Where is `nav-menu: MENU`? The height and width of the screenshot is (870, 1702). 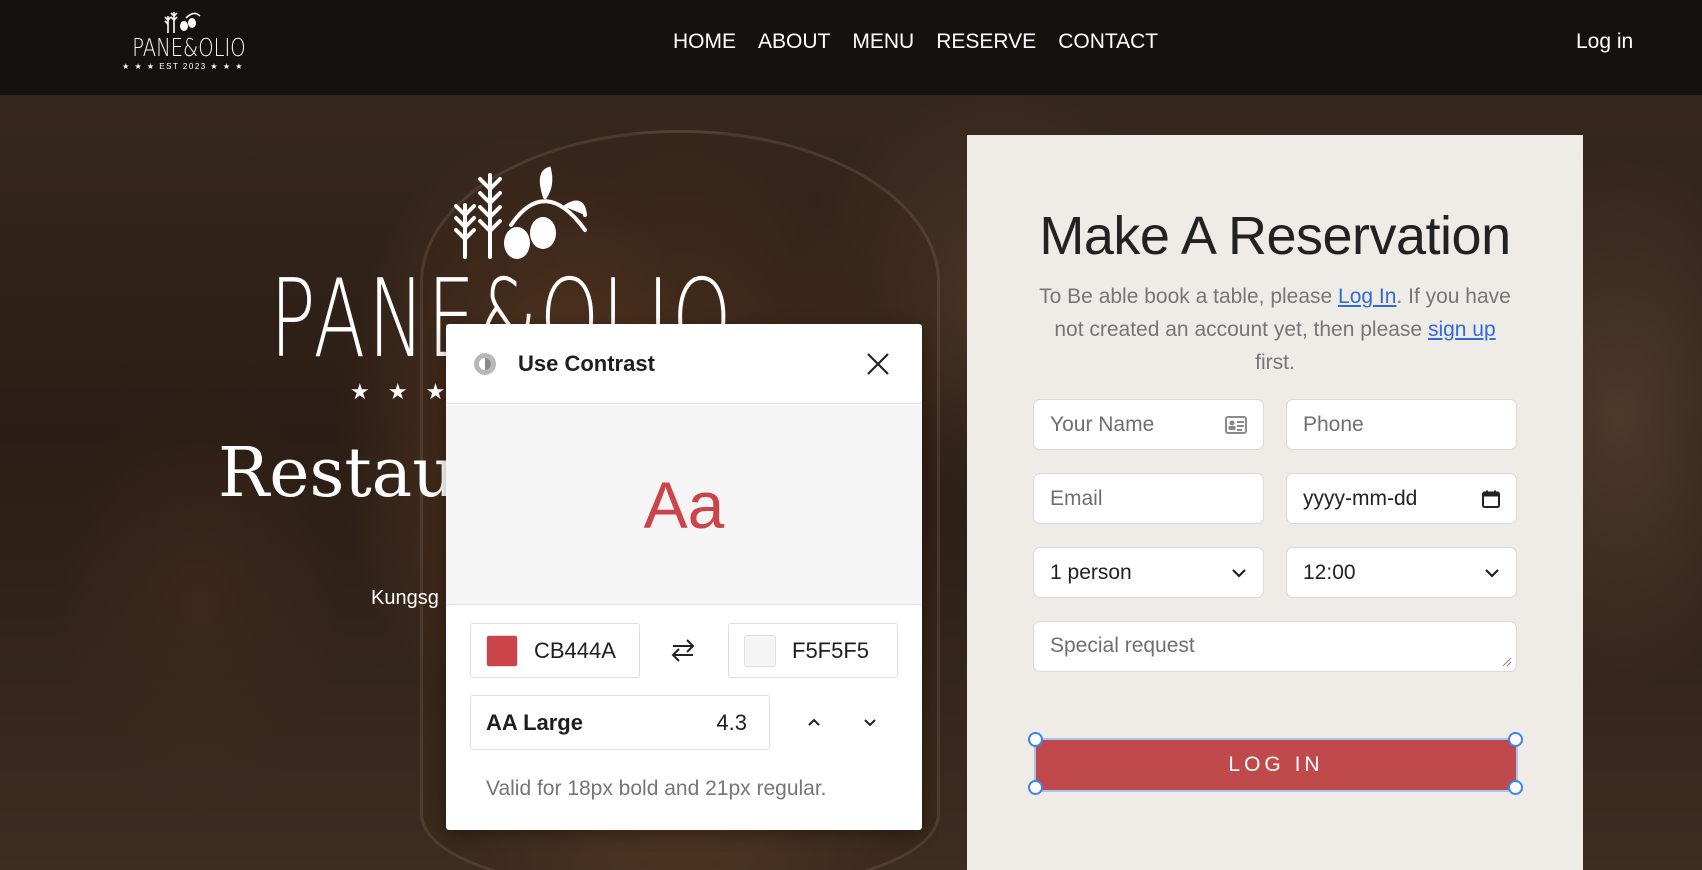 nav-menu: MENU is located at coordinates (883, 42).